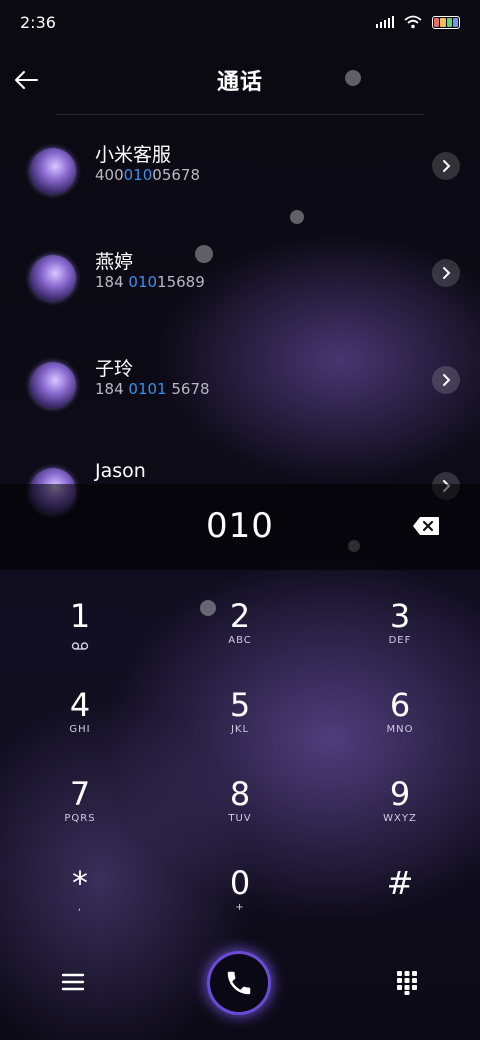 Image resolution: width=480 pixels, height=1040 pixels. I want to click on menu-icon, so click(73, 982).